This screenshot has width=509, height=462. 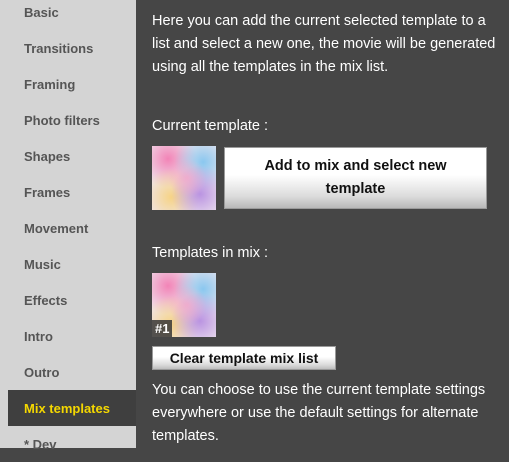 I want to click on sidebar-item-transitions: Transitions, so click(x=72, y=48).